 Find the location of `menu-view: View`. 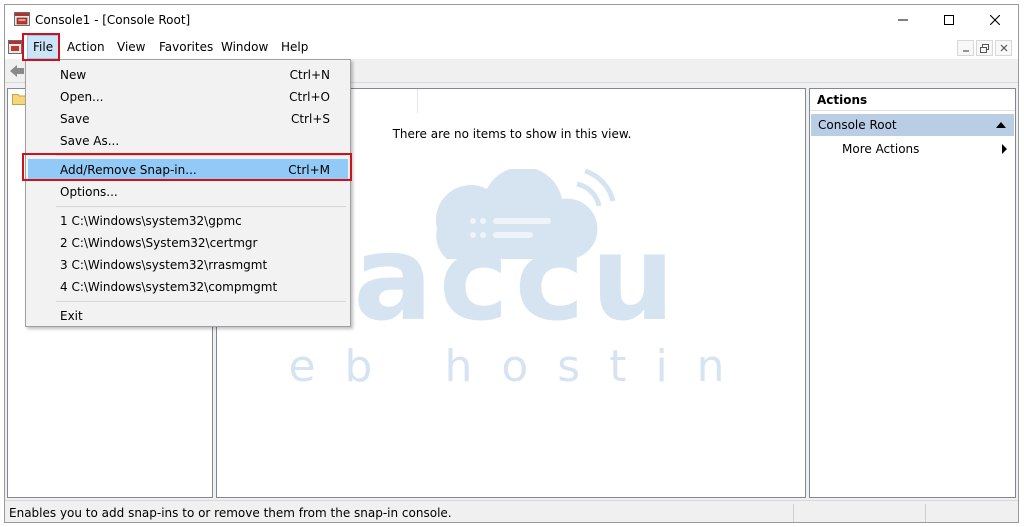

menu-view: View is located at coordinates (131, 47).